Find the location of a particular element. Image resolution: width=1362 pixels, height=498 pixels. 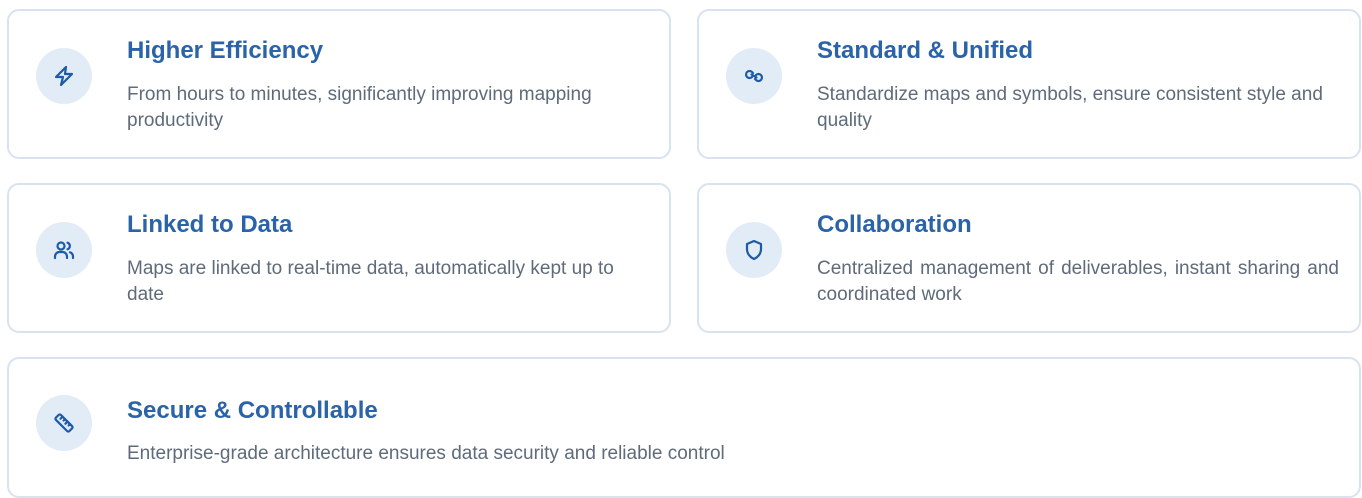

users-icon is located at coordinates (64, 250).